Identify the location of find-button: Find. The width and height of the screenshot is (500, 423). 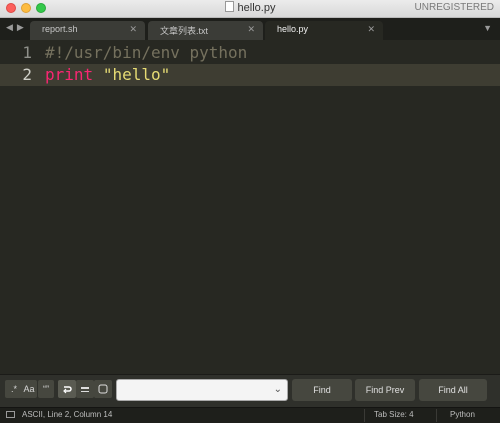
(322, 390).